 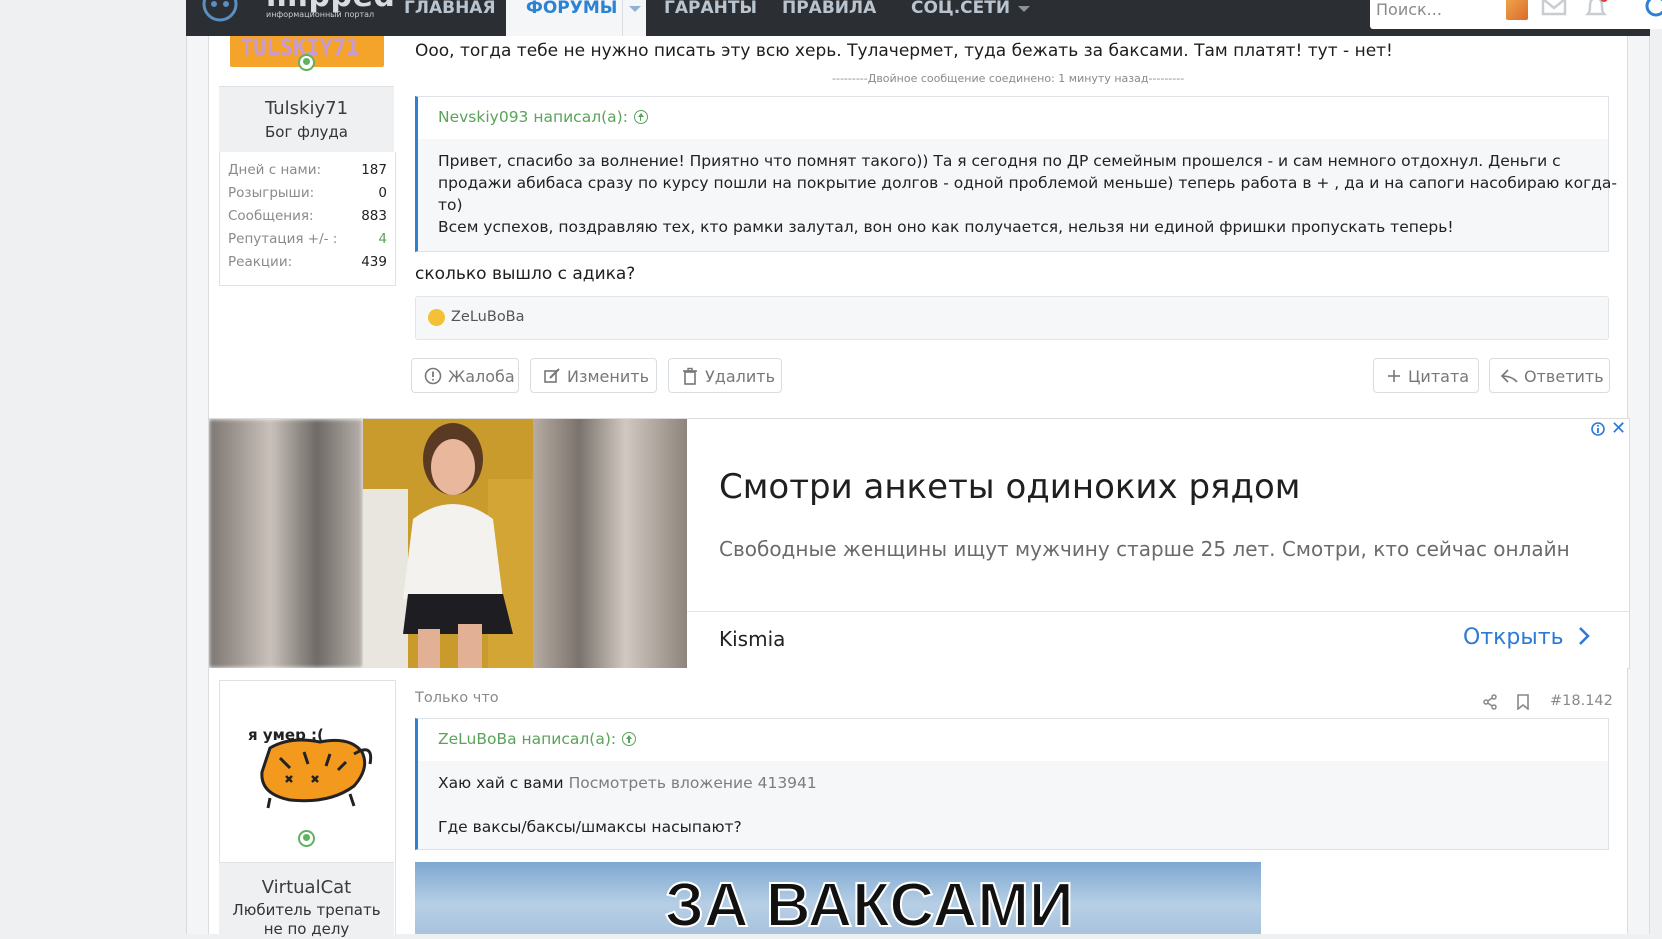 I want to click on laughing-emoji-icon, so click(x=436, y=317).